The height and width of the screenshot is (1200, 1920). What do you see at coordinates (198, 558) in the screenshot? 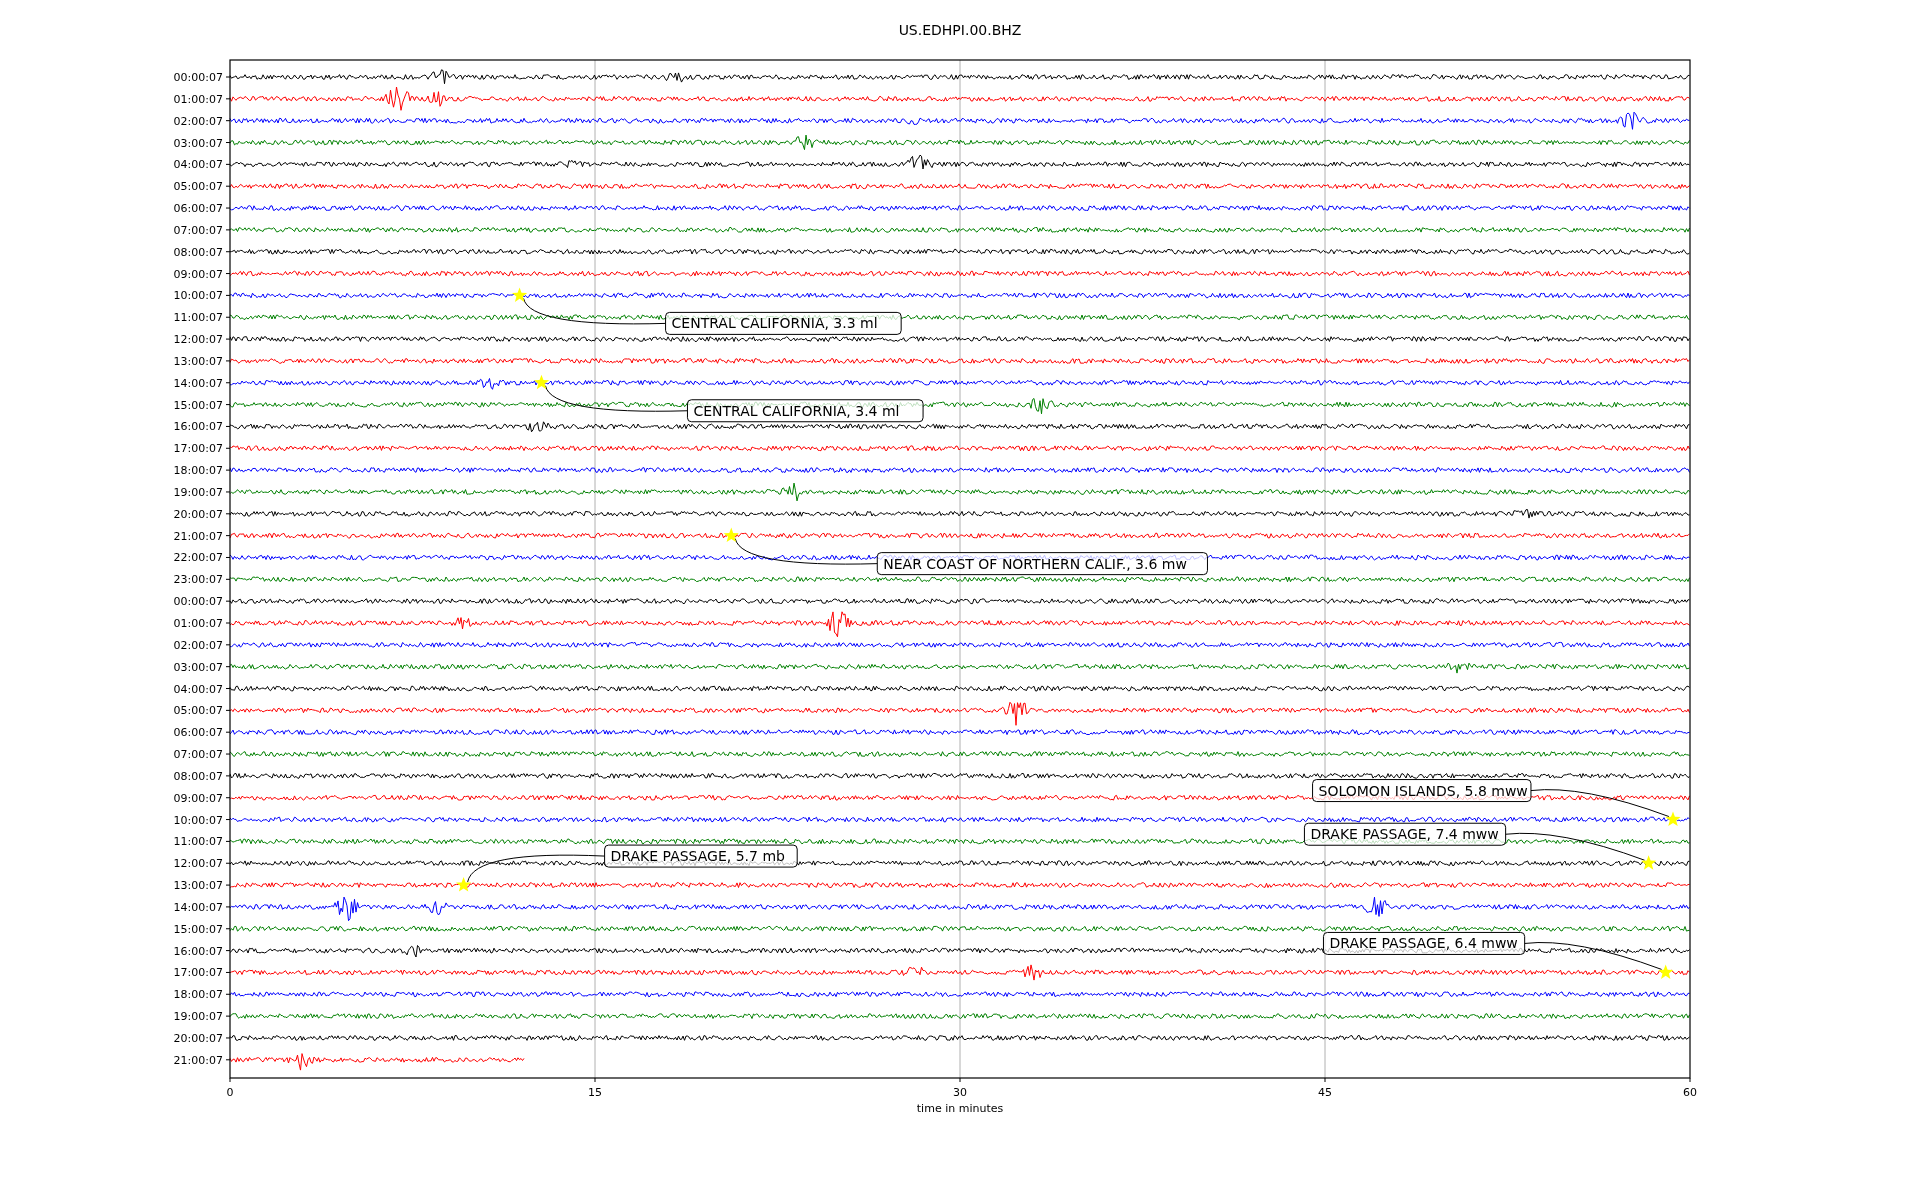
I see `tick-label: 22:00:07` at bounding box center [198, 558].